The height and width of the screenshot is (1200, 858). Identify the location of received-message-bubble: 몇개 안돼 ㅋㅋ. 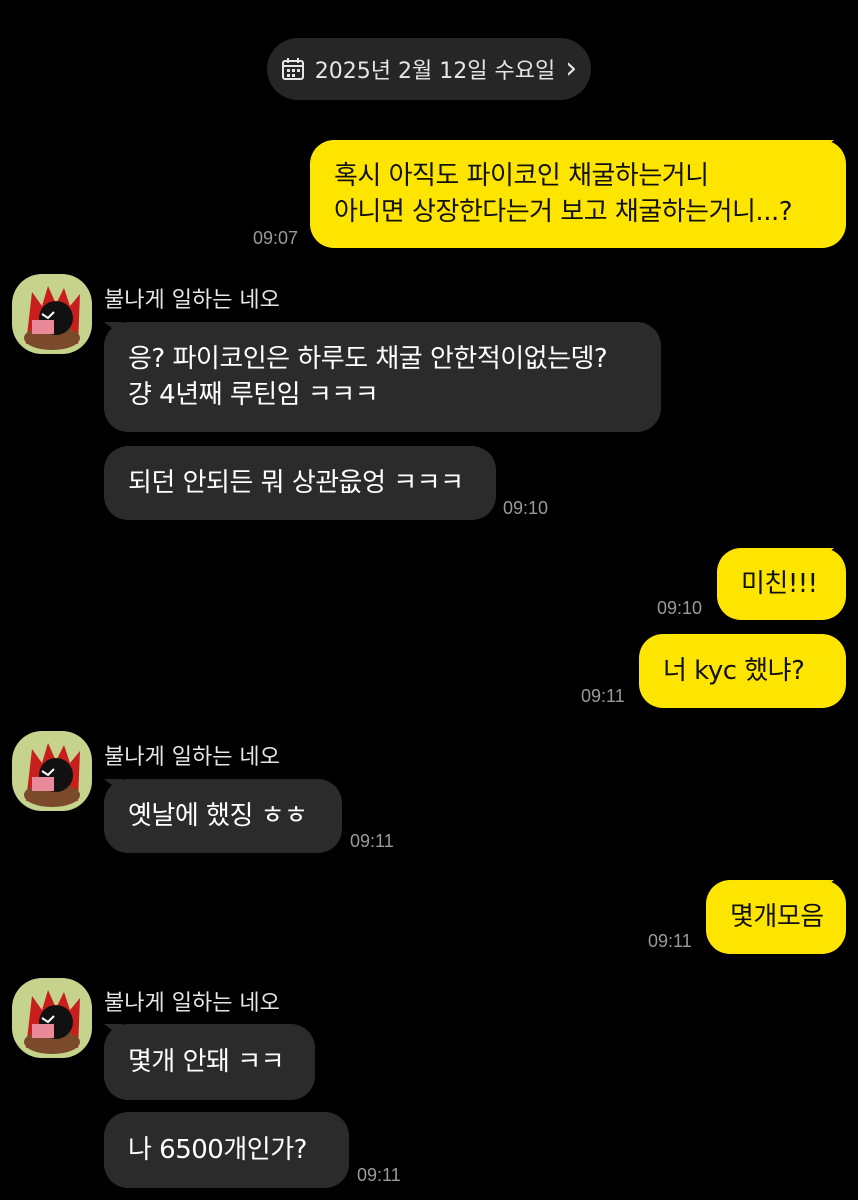
(209, 1062).